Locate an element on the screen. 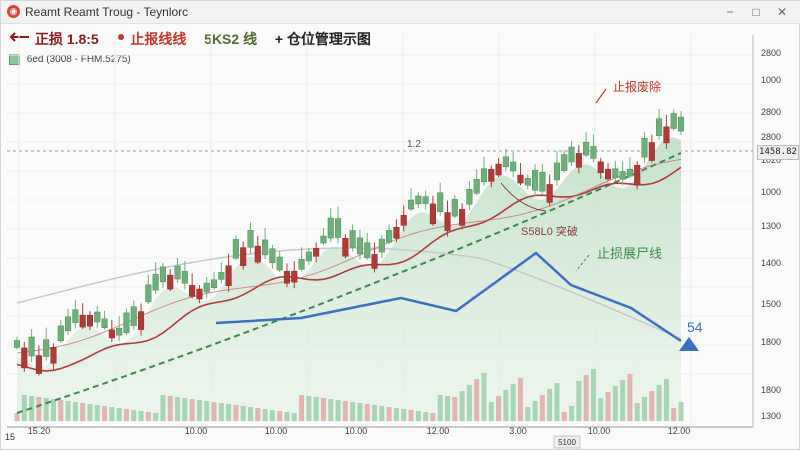 This screenshot has height=451, width=800. y-tick-label: 1300 is located at coordinates (771, 416).